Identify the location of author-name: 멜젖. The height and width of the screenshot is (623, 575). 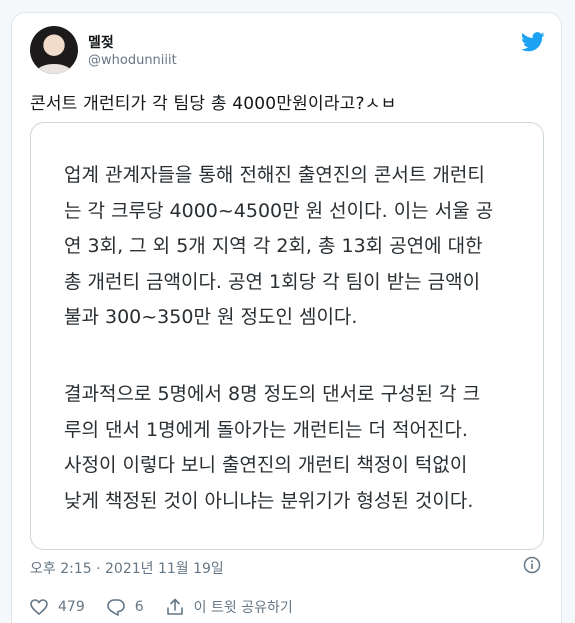
(101, 42).